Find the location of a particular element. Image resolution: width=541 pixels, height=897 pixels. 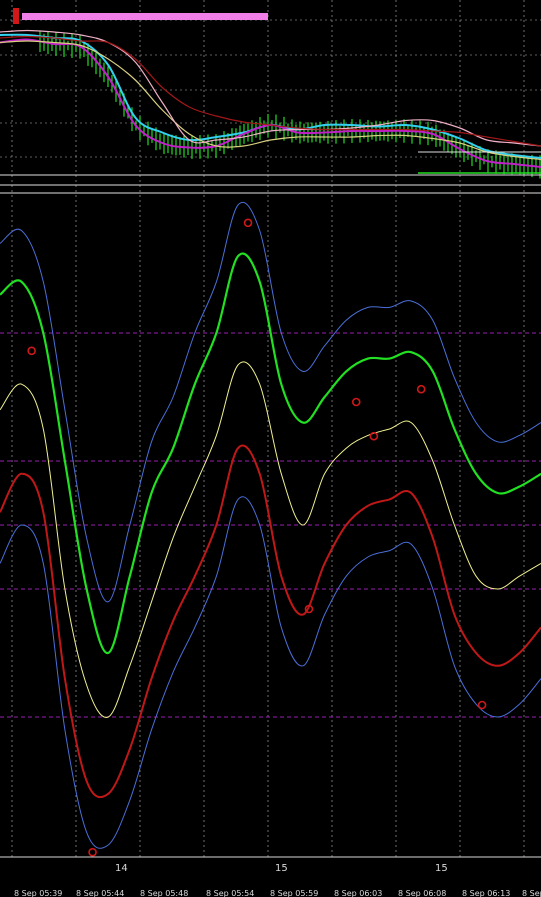

cycle-label-1: 14 is located at coordinates (121, 868).